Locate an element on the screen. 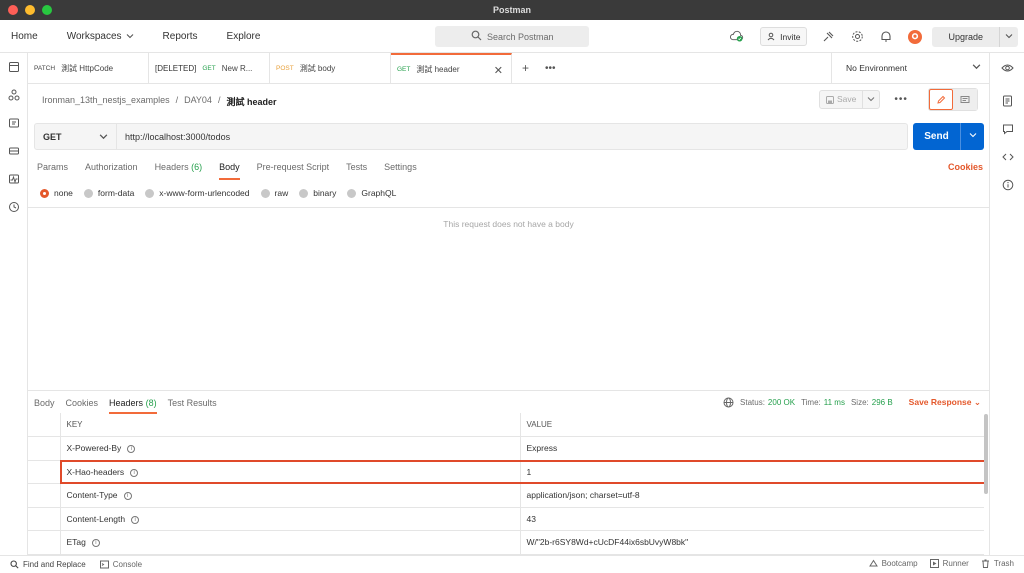  documentation-icon is located at coordinates (1007, 101).